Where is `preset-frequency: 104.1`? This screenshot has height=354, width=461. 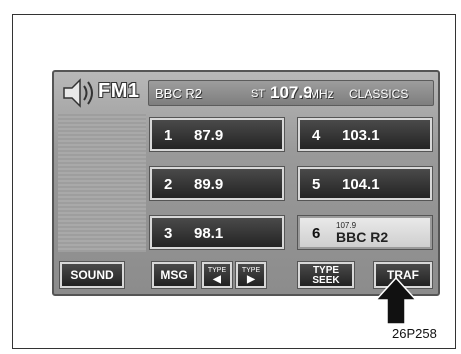 preset-frequency: 104.1 is located at coordinates (361, 184).